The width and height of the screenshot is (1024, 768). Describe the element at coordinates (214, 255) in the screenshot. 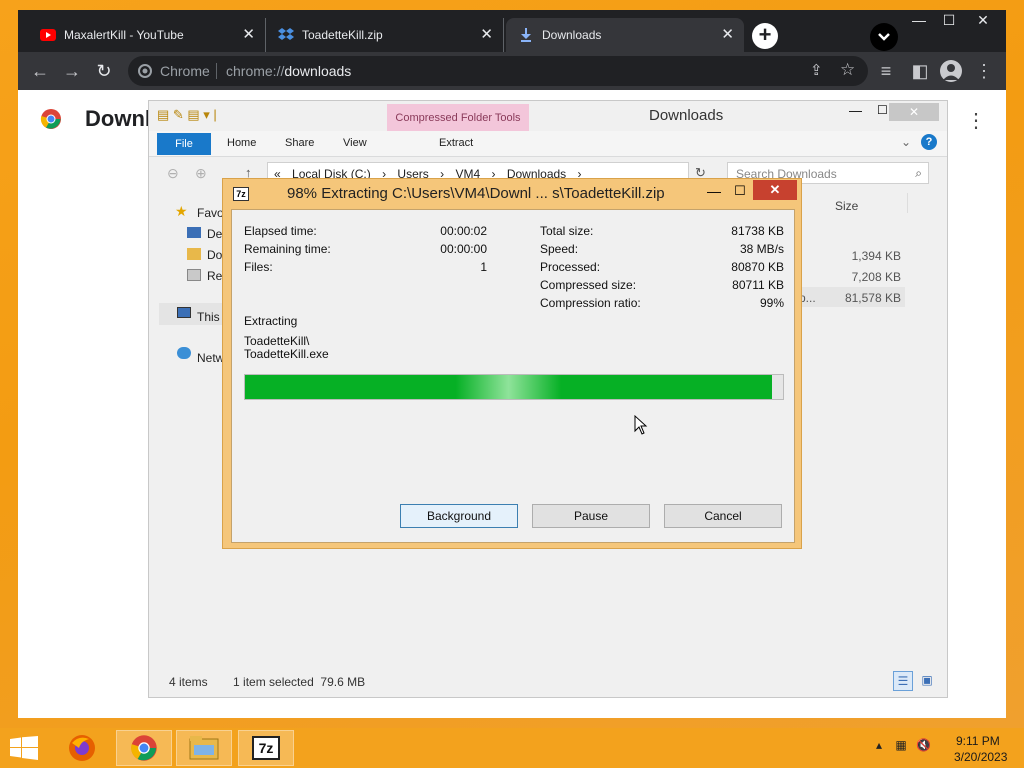

I see `nav-downloads: Do` at that location.